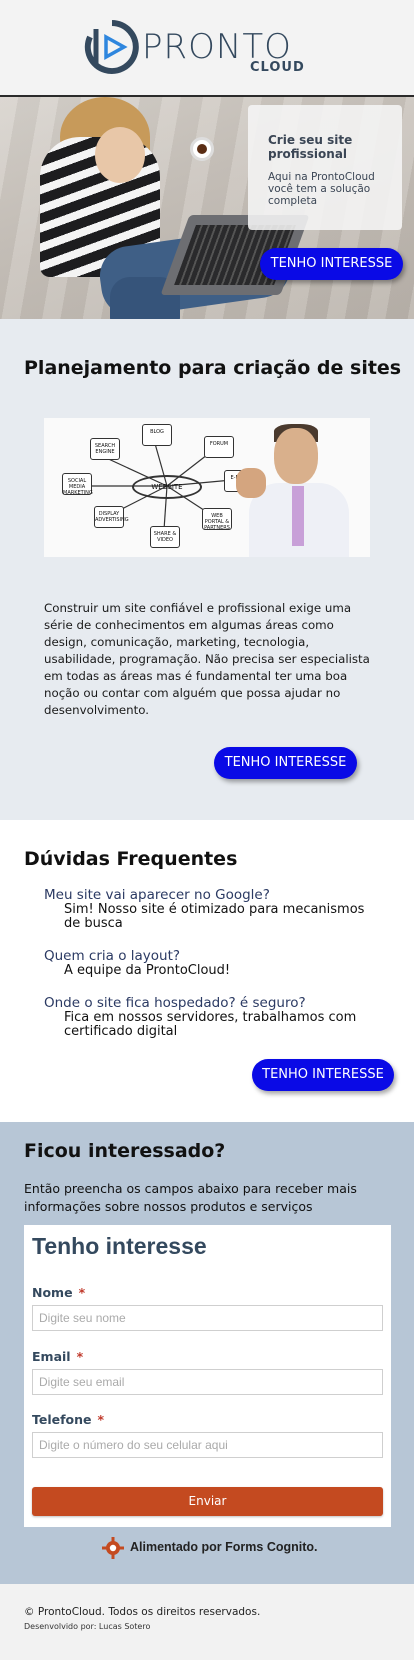 The height and width of the screenshot is (1660, 414). I want to click on developer-credit: Desenvolvido por: Lucas Sotero, so click(87, 1626).